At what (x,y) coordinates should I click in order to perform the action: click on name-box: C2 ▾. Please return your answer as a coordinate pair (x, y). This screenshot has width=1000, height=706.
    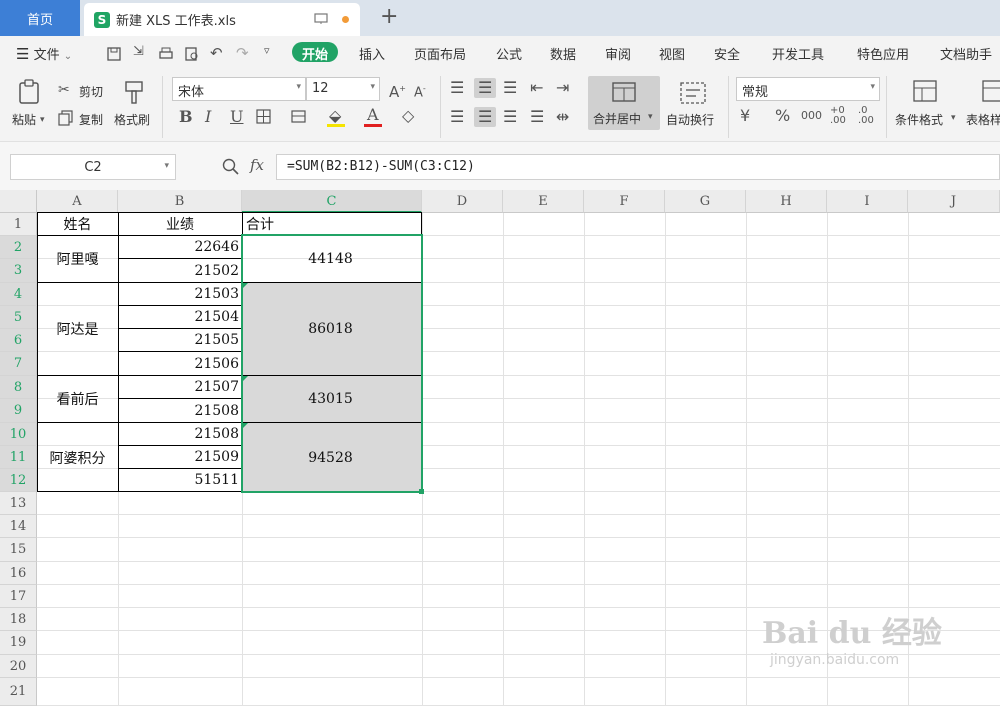
    Looking at the image, I should click on (93, 167).